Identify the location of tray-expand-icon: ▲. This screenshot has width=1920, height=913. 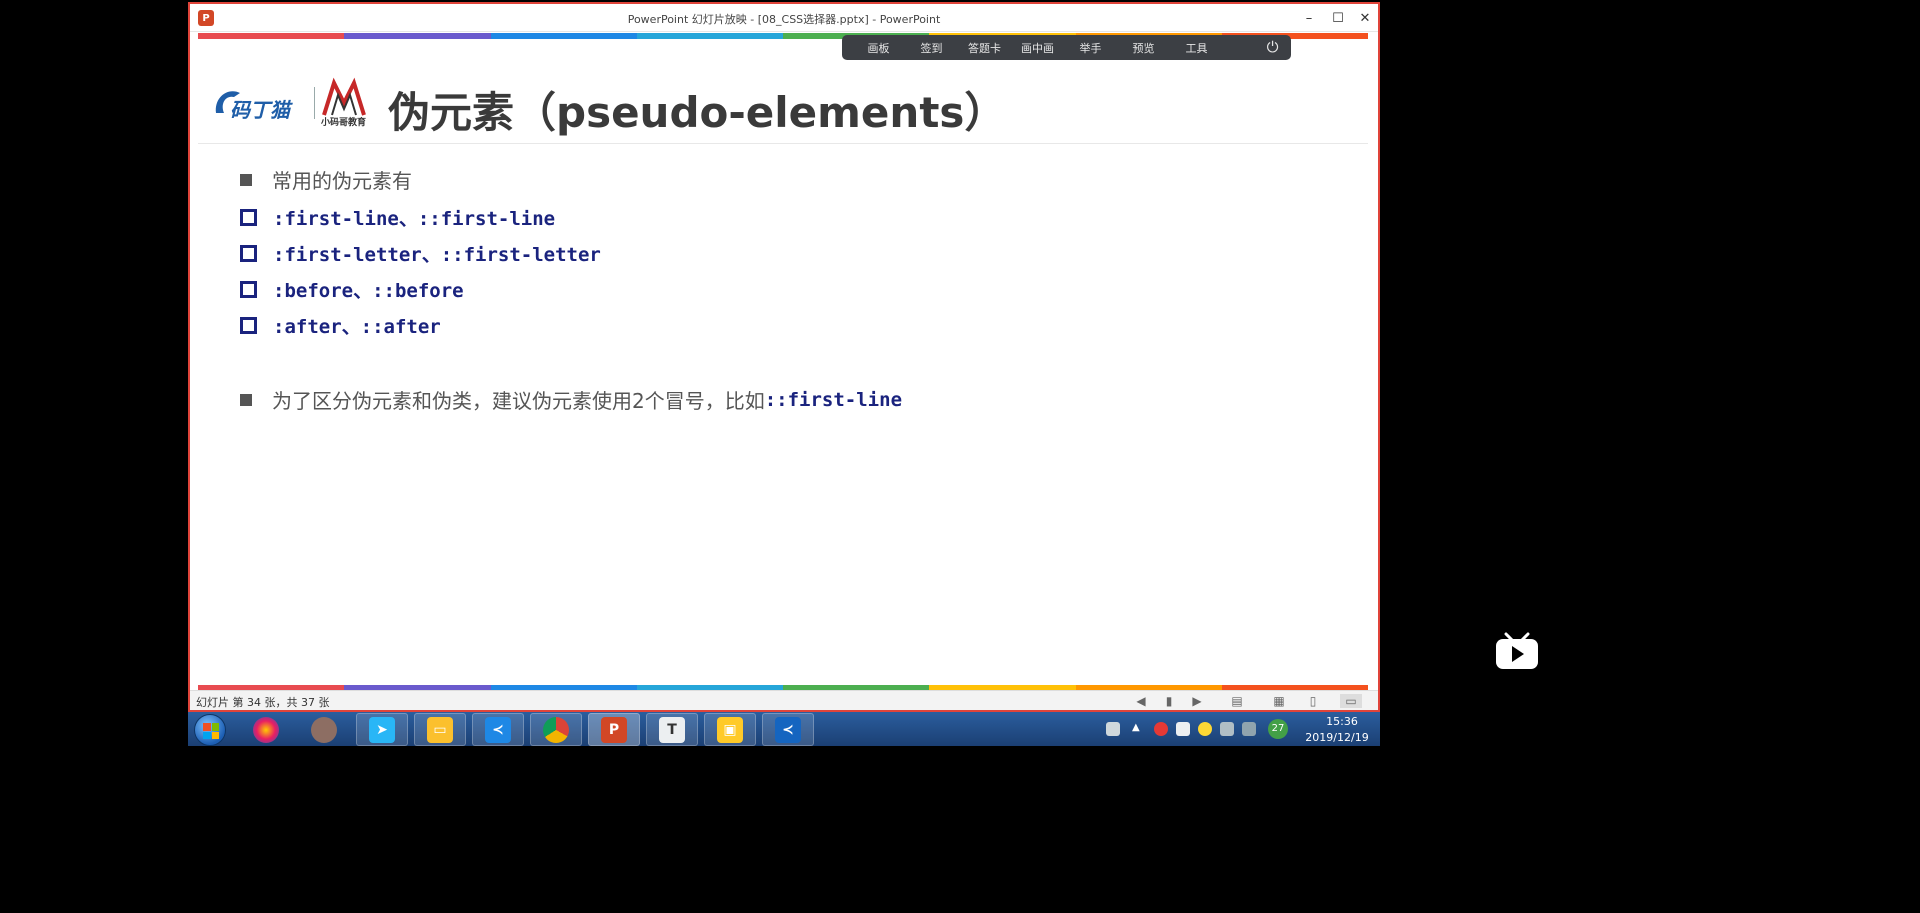
(1139, 729).